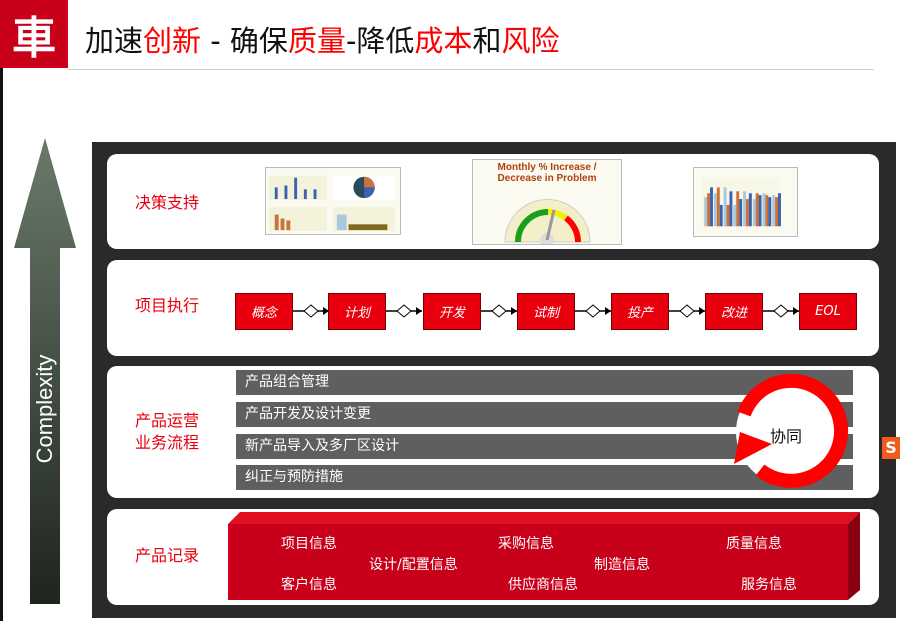  I want to click on record-item: 服务信息, so click(769, 585).